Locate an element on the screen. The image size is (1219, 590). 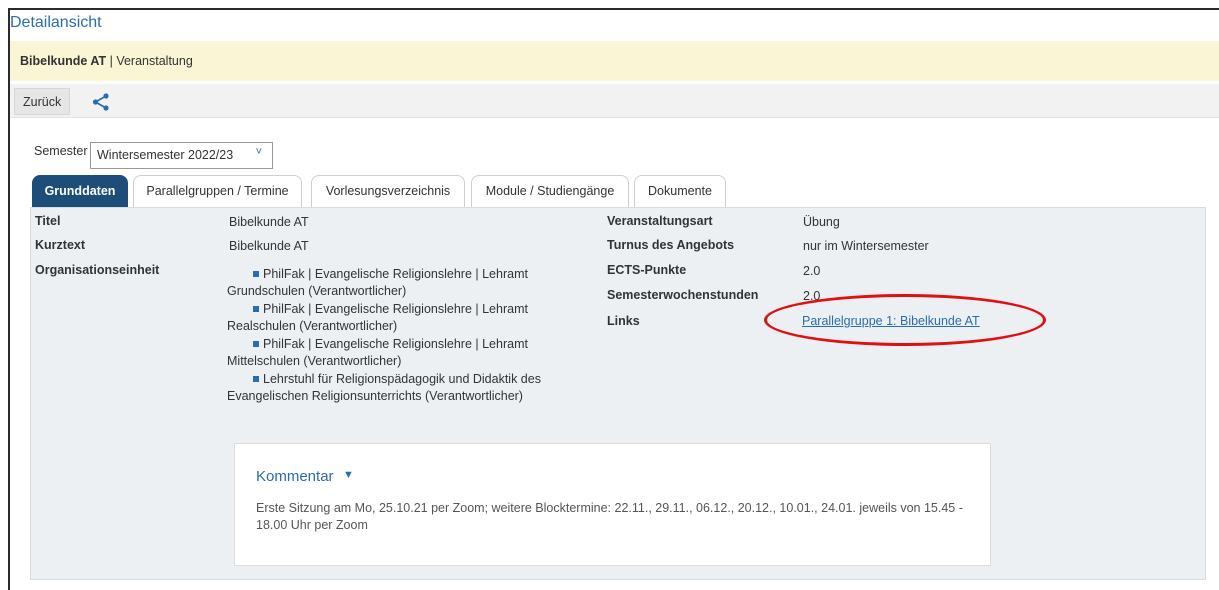
tab-dokumente: Dokumente is located at coordinates (680, 191).